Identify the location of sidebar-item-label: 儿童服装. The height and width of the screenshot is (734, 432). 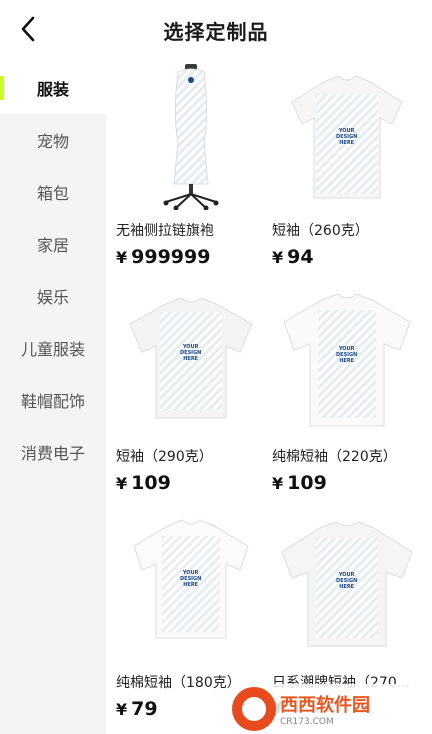
(52, 349).